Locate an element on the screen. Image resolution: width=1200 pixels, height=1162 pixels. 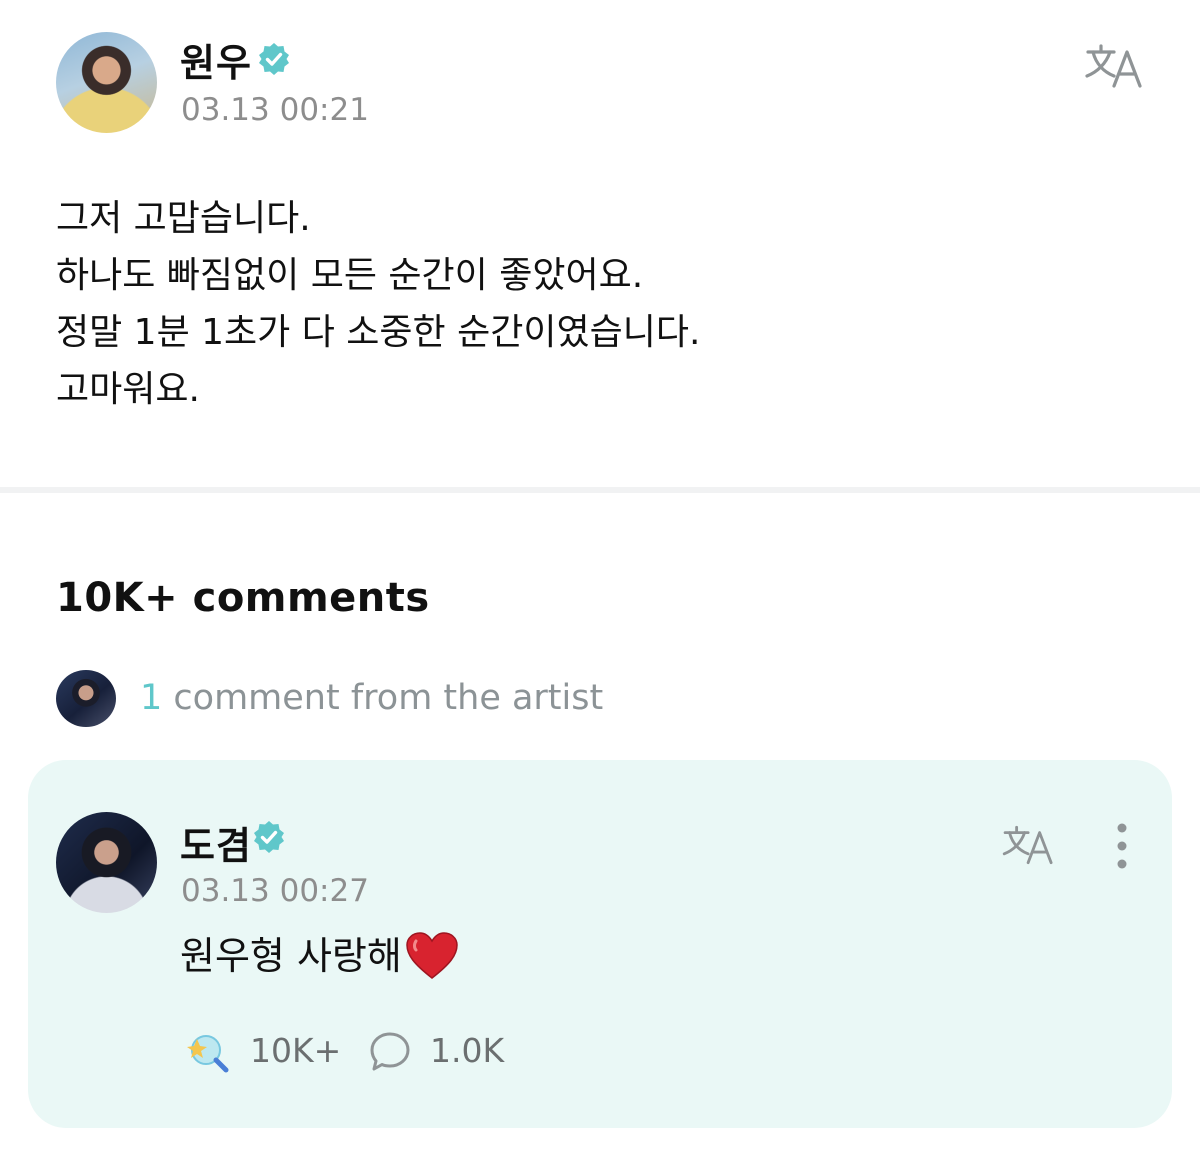
artist-comment-count: 1 is located at coordinates (151, 698).